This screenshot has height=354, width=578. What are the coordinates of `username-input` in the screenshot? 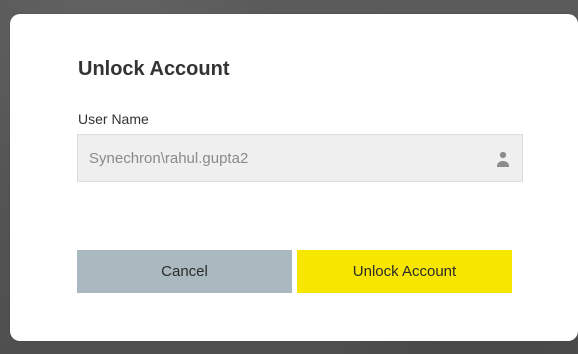 It's located at (300, 158).